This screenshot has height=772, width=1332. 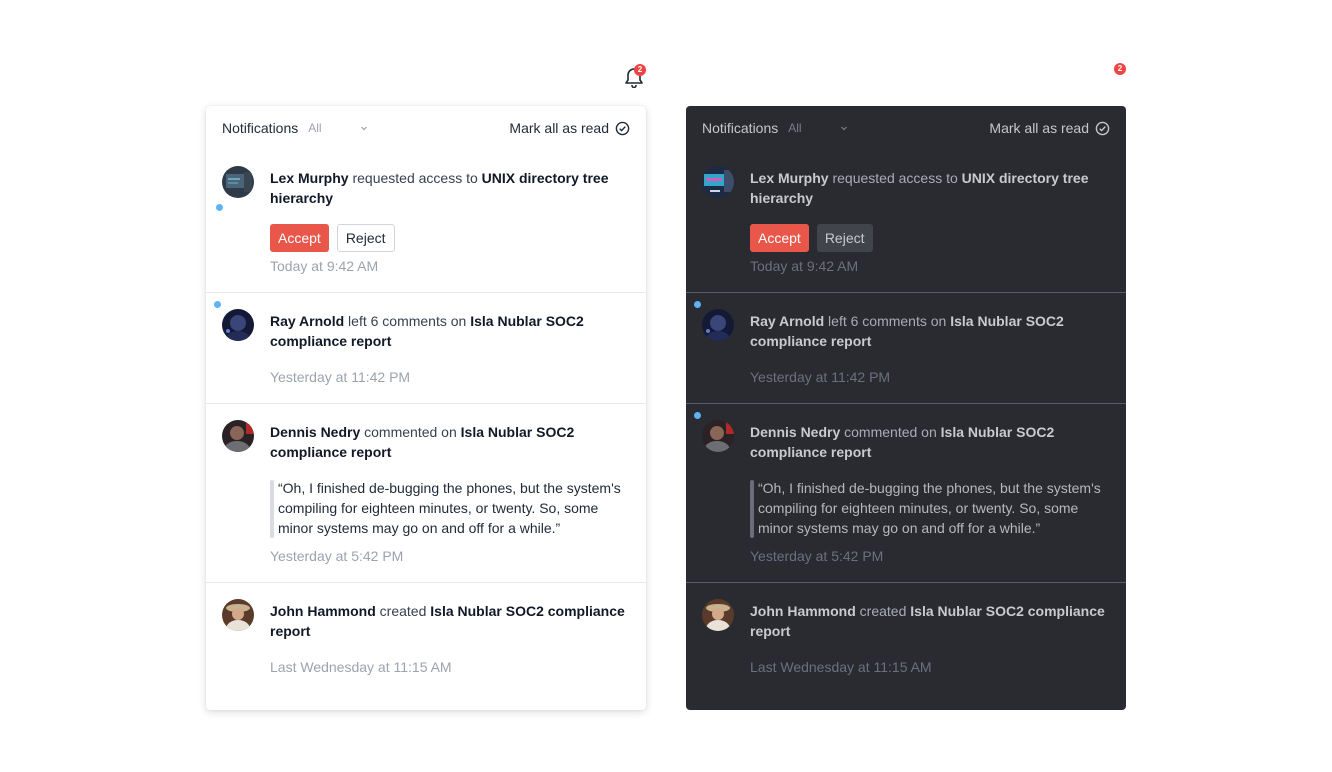 I want to click on unread-count-badge-dark: 2, so click(x=1120, y=69).